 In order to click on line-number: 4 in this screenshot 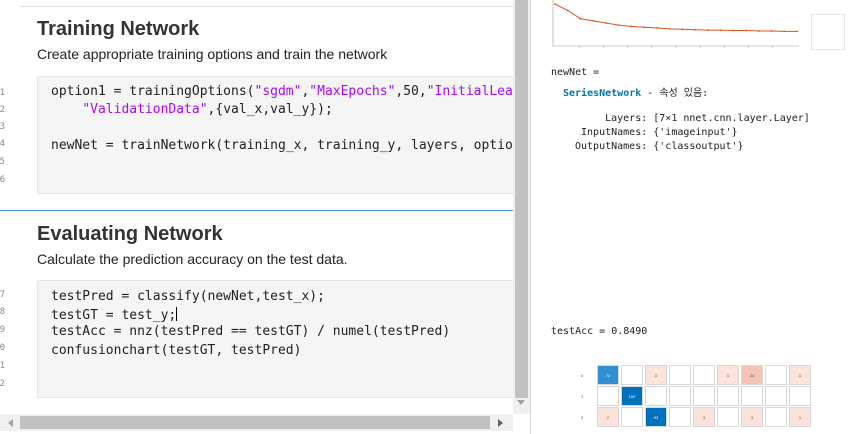, I will do `click(2, 144)`.